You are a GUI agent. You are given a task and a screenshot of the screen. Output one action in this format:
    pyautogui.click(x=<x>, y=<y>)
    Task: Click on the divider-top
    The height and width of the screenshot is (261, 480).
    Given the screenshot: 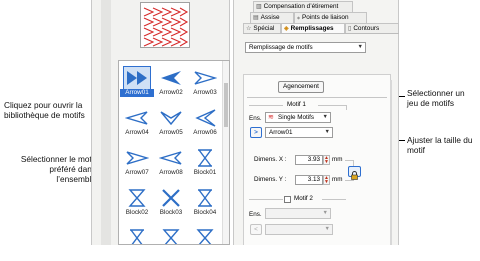 What is the action you would take?
    pyautogui.click(x=317, y=97)
    